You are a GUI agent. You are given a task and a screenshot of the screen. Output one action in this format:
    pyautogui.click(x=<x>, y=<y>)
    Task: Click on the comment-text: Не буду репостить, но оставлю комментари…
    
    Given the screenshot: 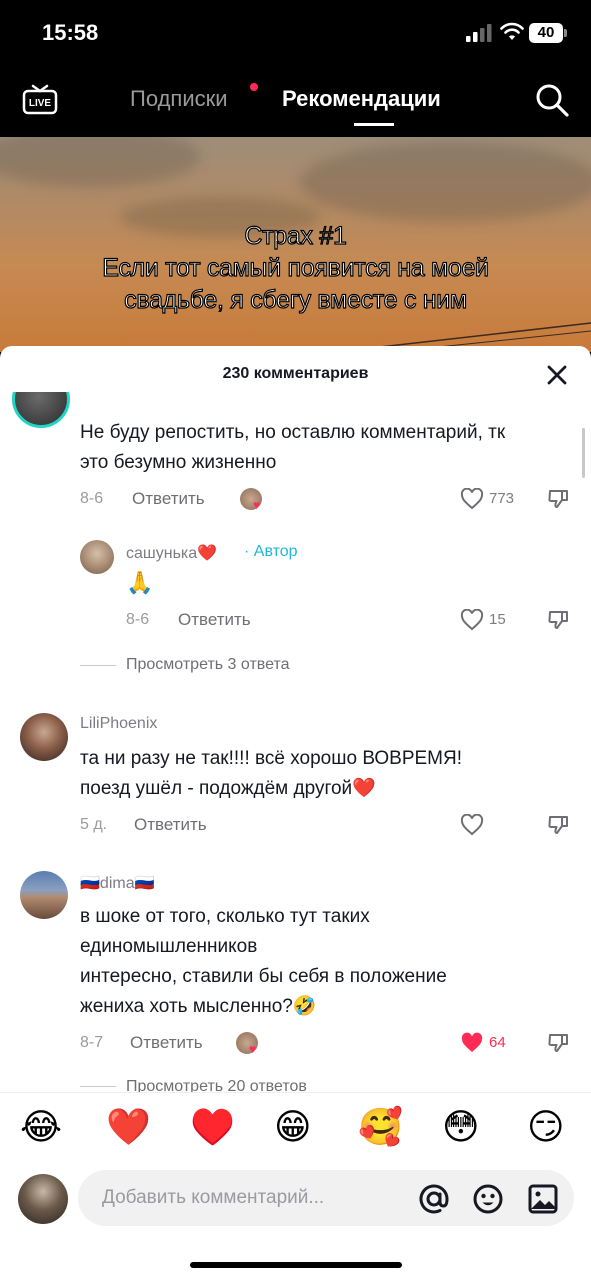 What is the action you would take?
    pyautogui.click(x=292, y=448)
    